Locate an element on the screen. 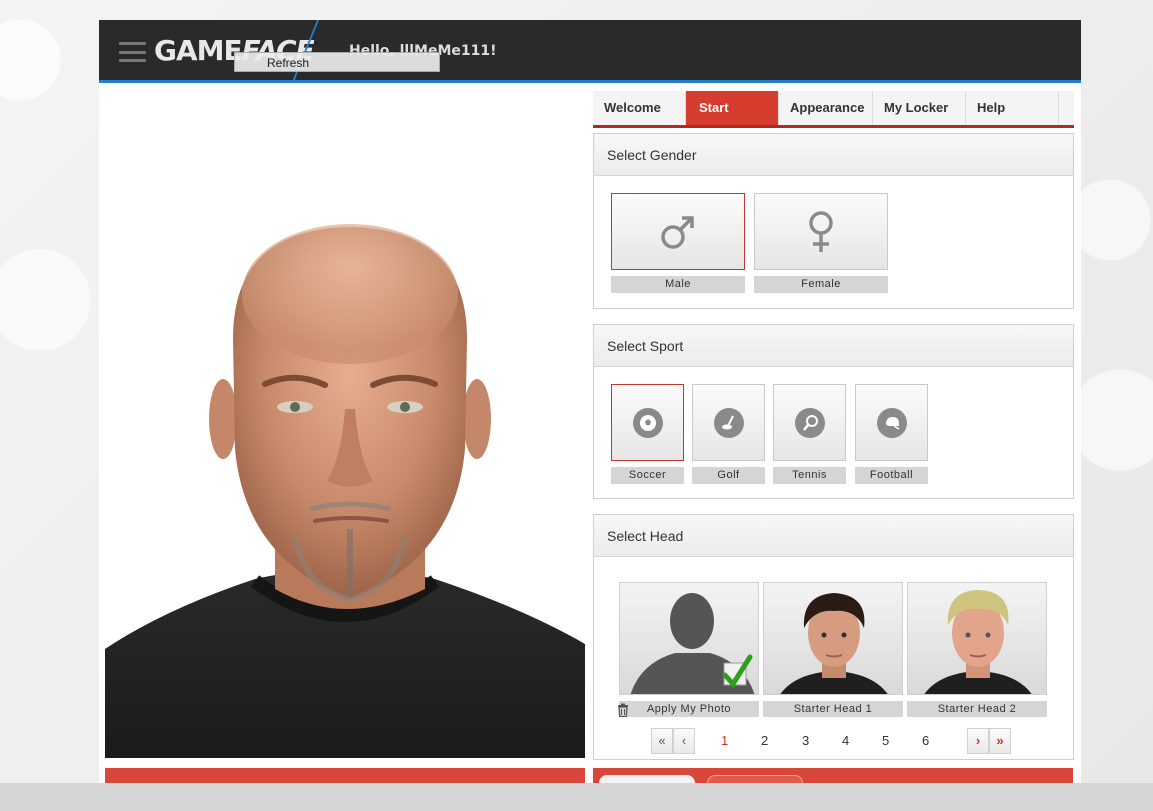 The height and width of the screenshot is (811, 1153). starter-head-1-thumb is located at coordinates (833, 638).